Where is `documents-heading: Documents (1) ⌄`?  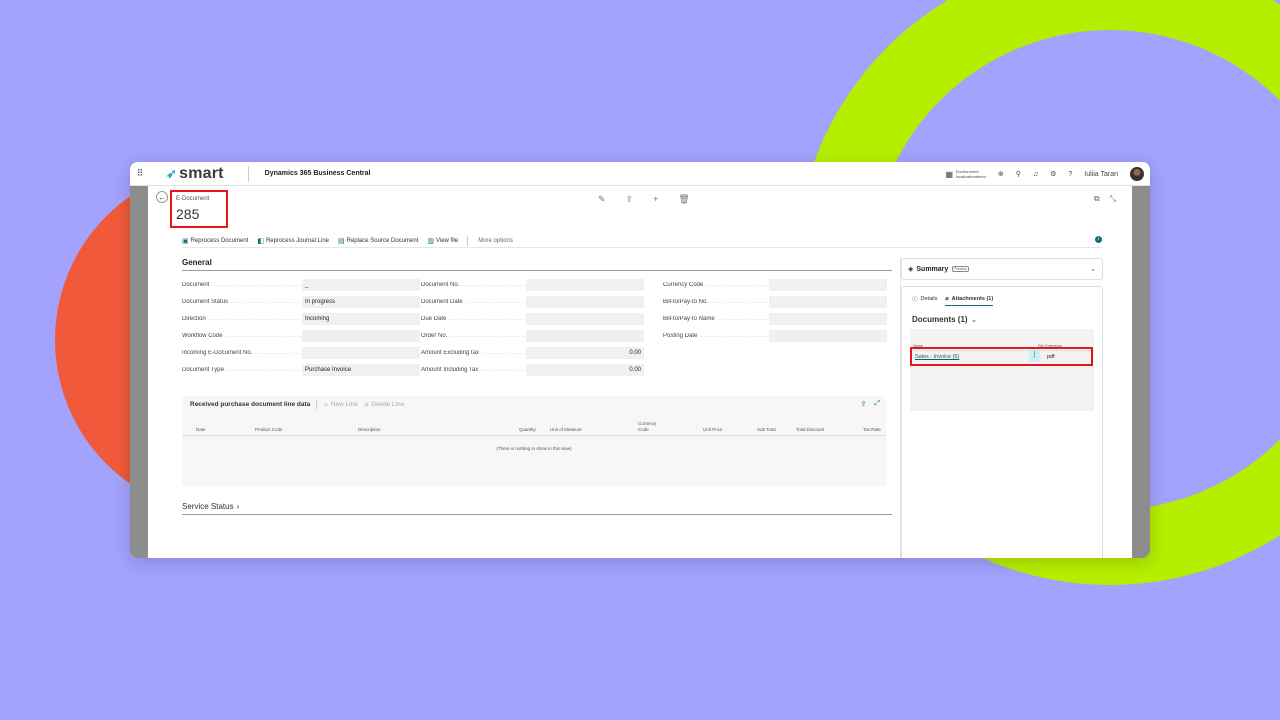 documents-heading: Documents (1) ⌄ is located at coordinates (944, 319).